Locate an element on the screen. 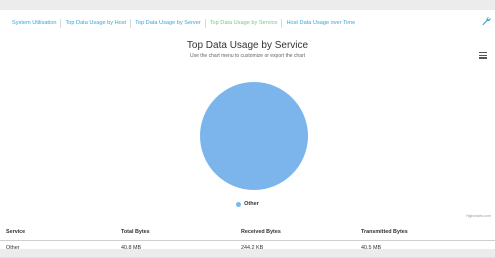 This screenshot has height=258, width=495. legend-marker is located at coordinates (239, 204).